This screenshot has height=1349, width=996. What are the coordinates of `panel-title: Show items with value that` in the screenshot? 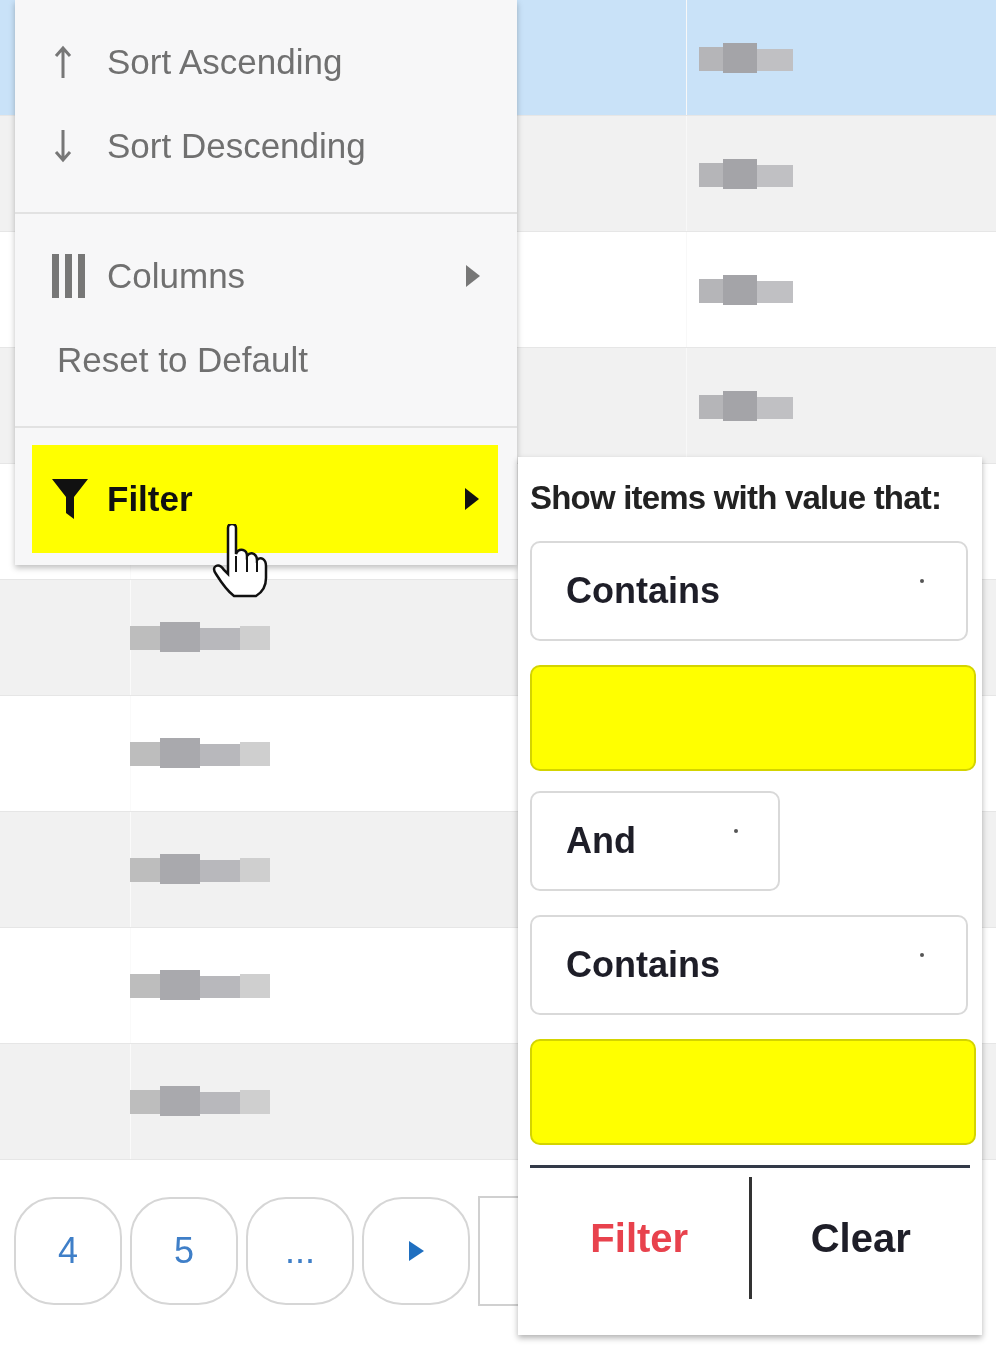 It's located at (736, 498).